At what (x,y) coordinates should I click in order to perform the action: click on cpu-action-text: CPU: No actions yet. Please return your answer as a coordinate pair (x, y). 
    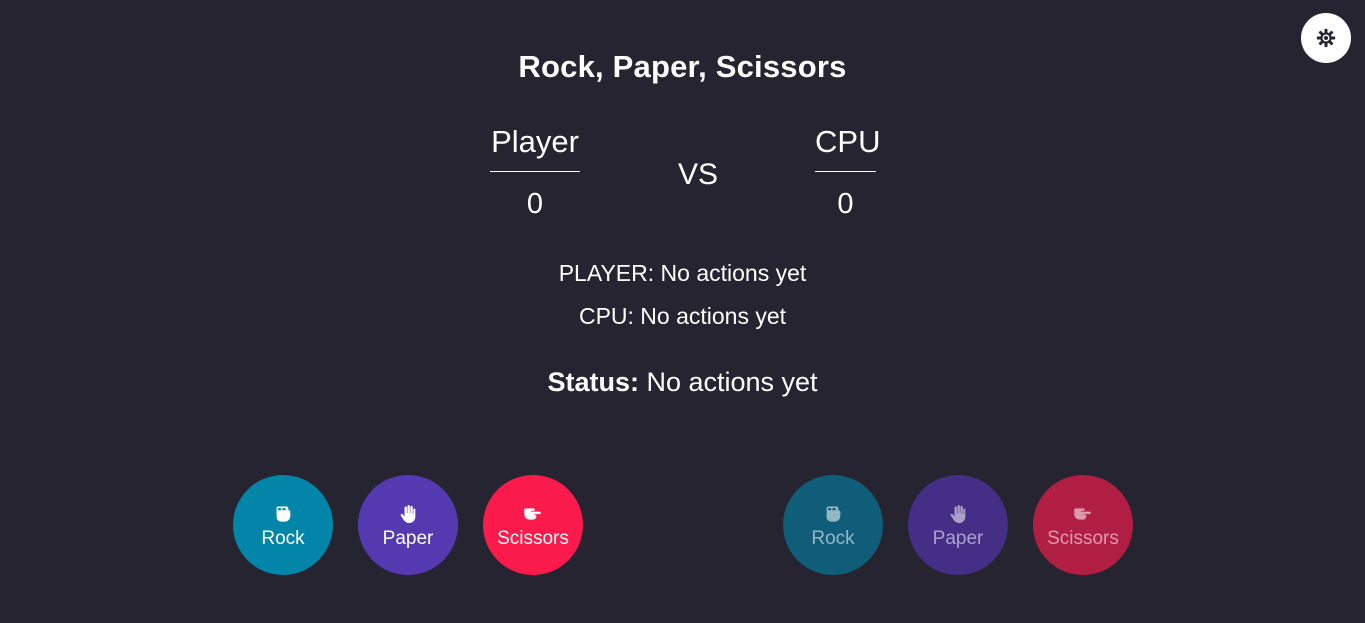
    Looking at the image, I should click on (682, 316).